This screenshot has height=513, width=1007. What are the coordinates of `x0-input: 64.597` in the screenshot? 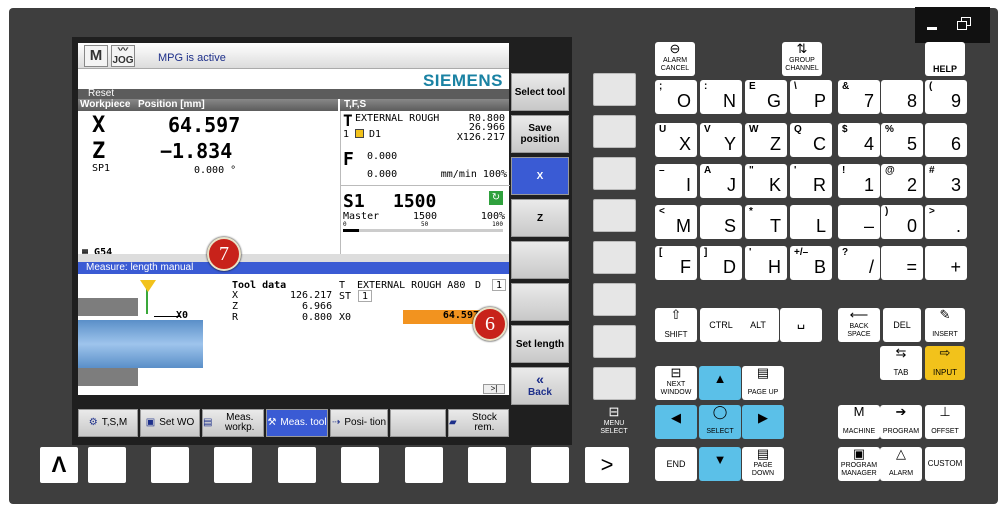 It's located at (442, 317).